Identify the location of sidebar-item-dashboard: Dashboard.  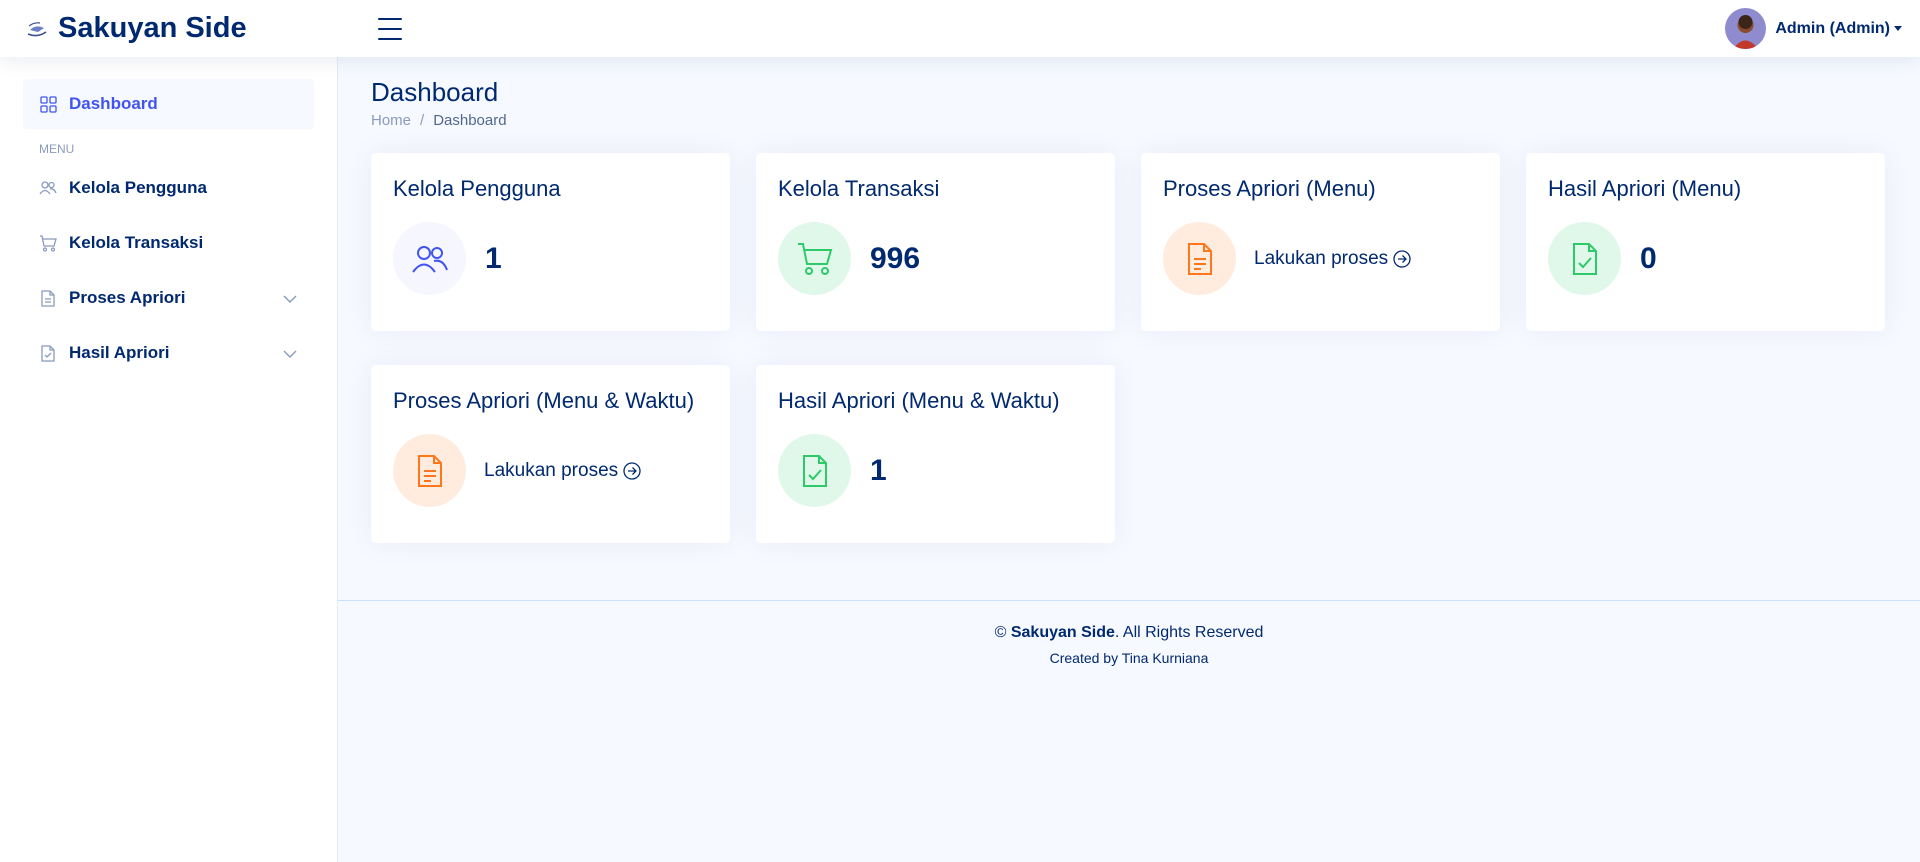
(168, 104).